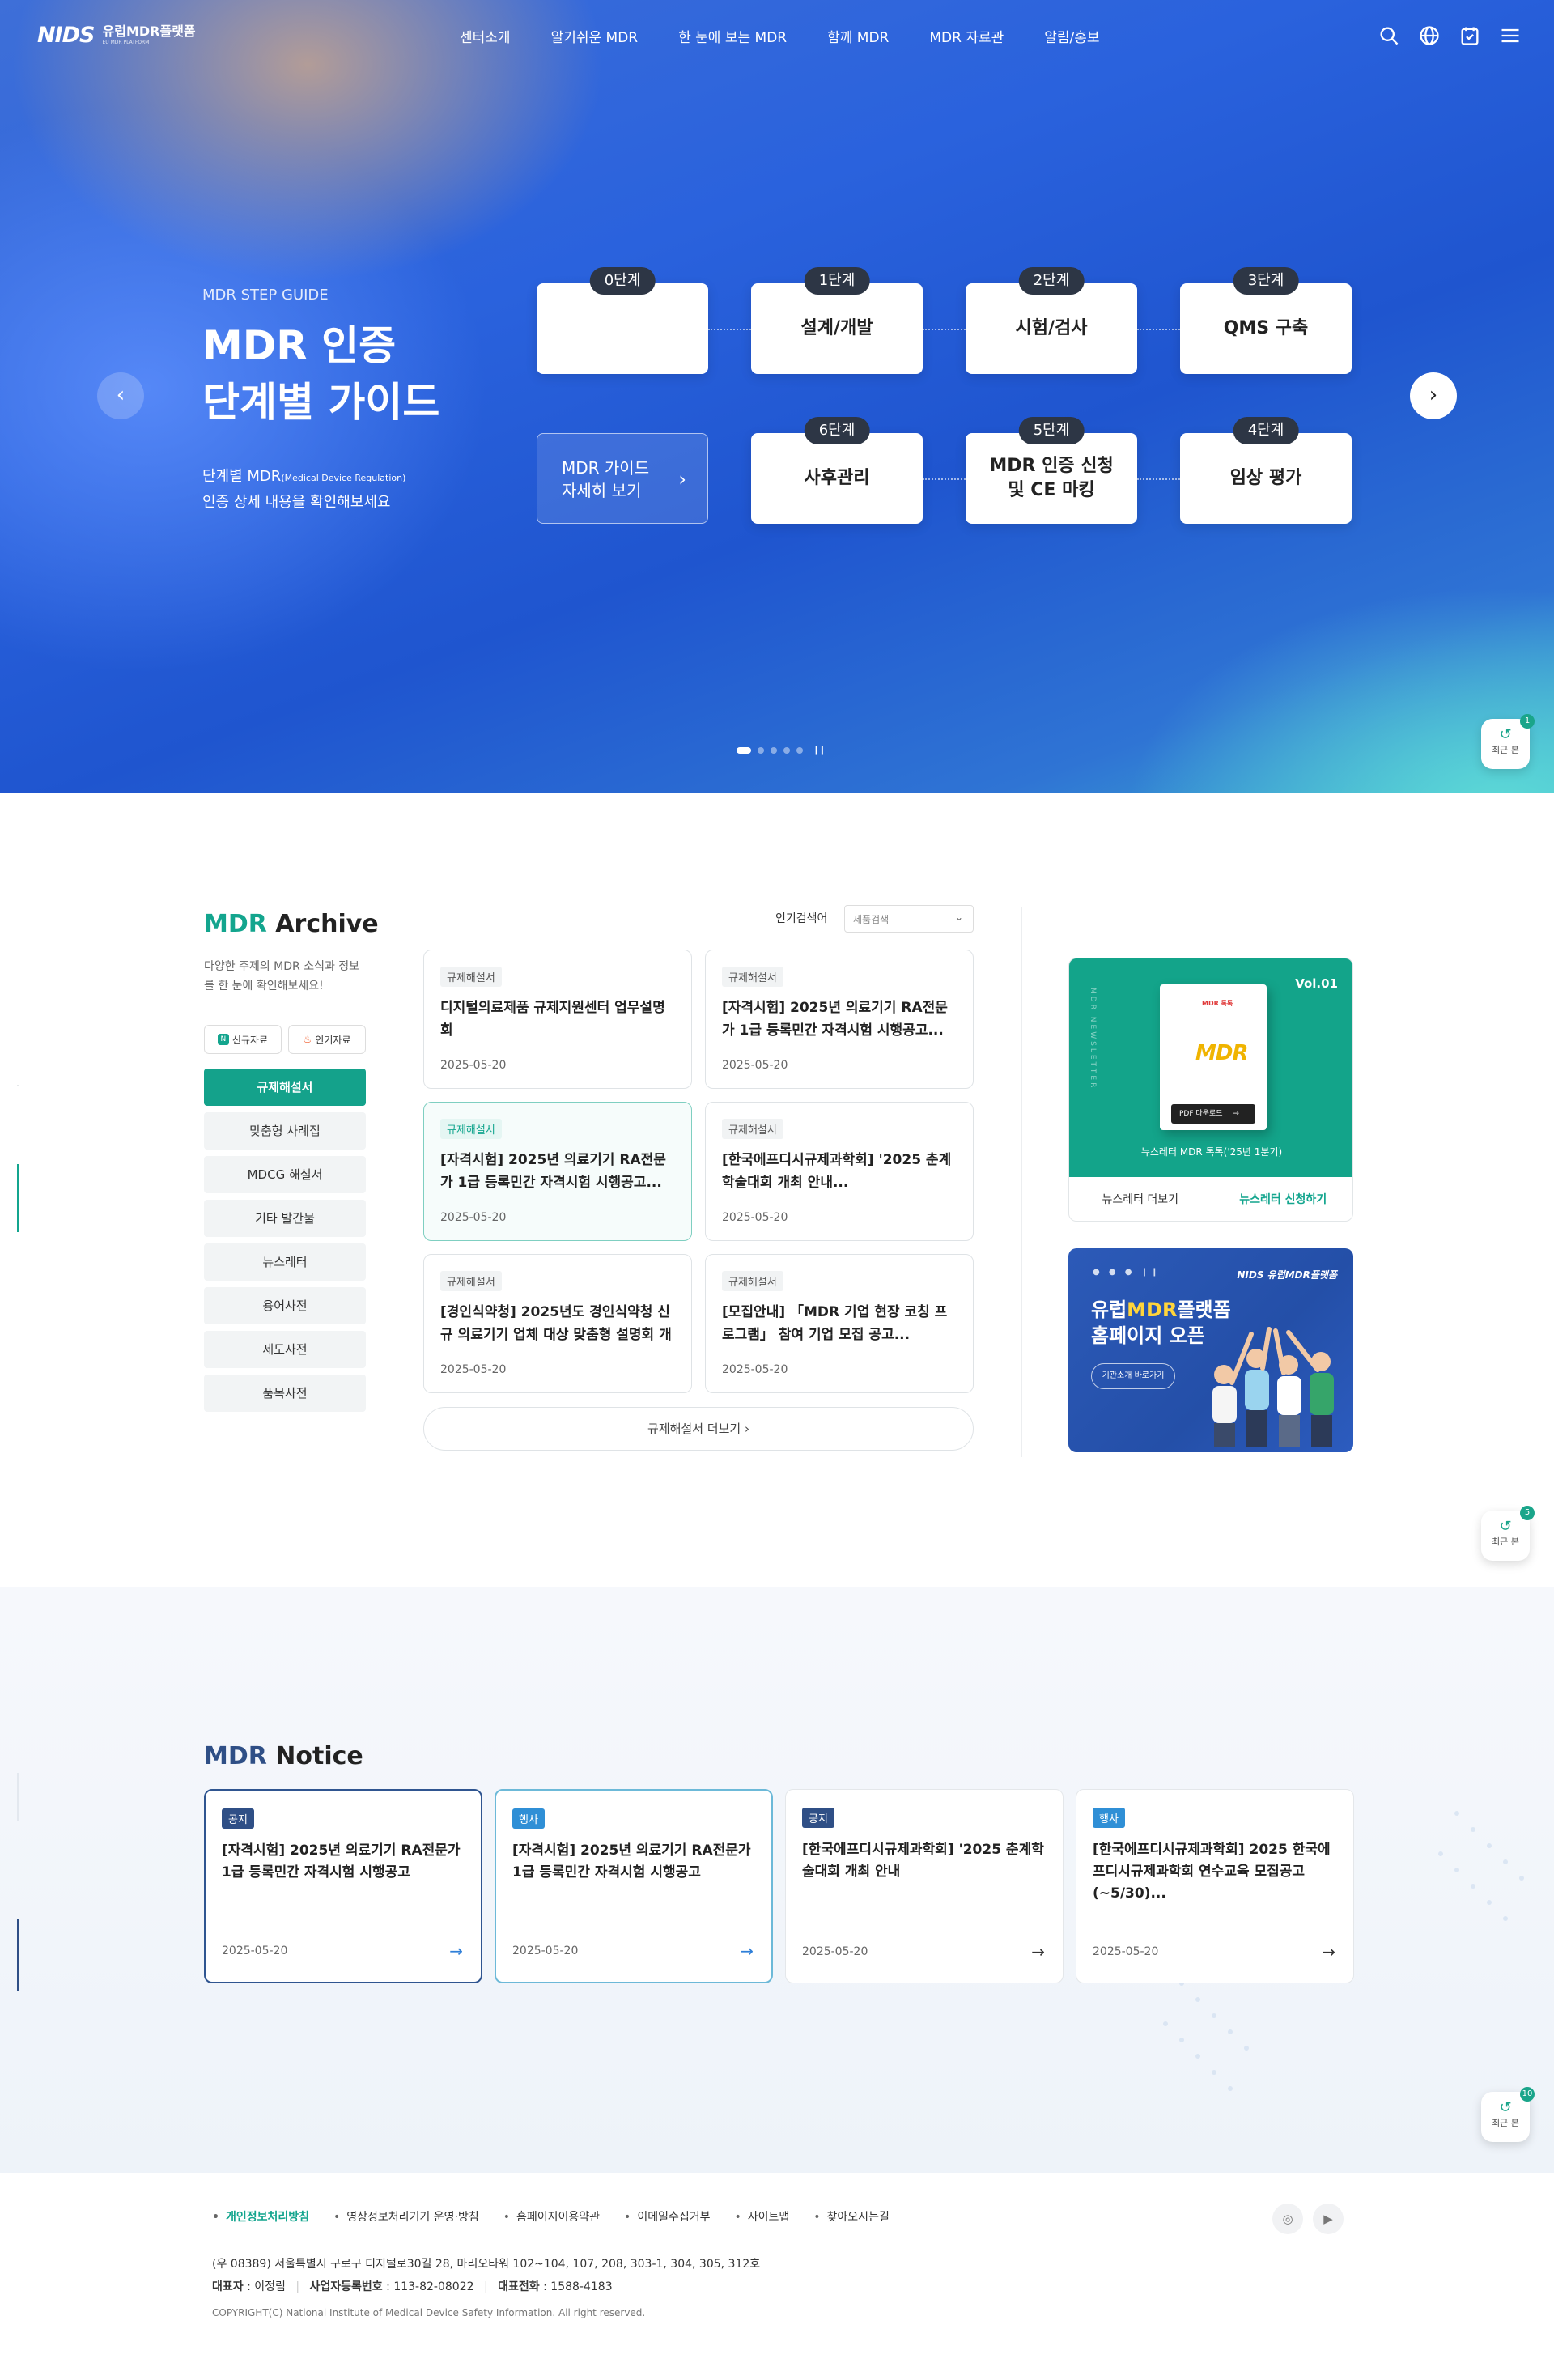 The height and width of the screenshot is (2380, 1554). I want to click on archive-more-button: 규제해설서 더보기 ›, so click(698, 1429).